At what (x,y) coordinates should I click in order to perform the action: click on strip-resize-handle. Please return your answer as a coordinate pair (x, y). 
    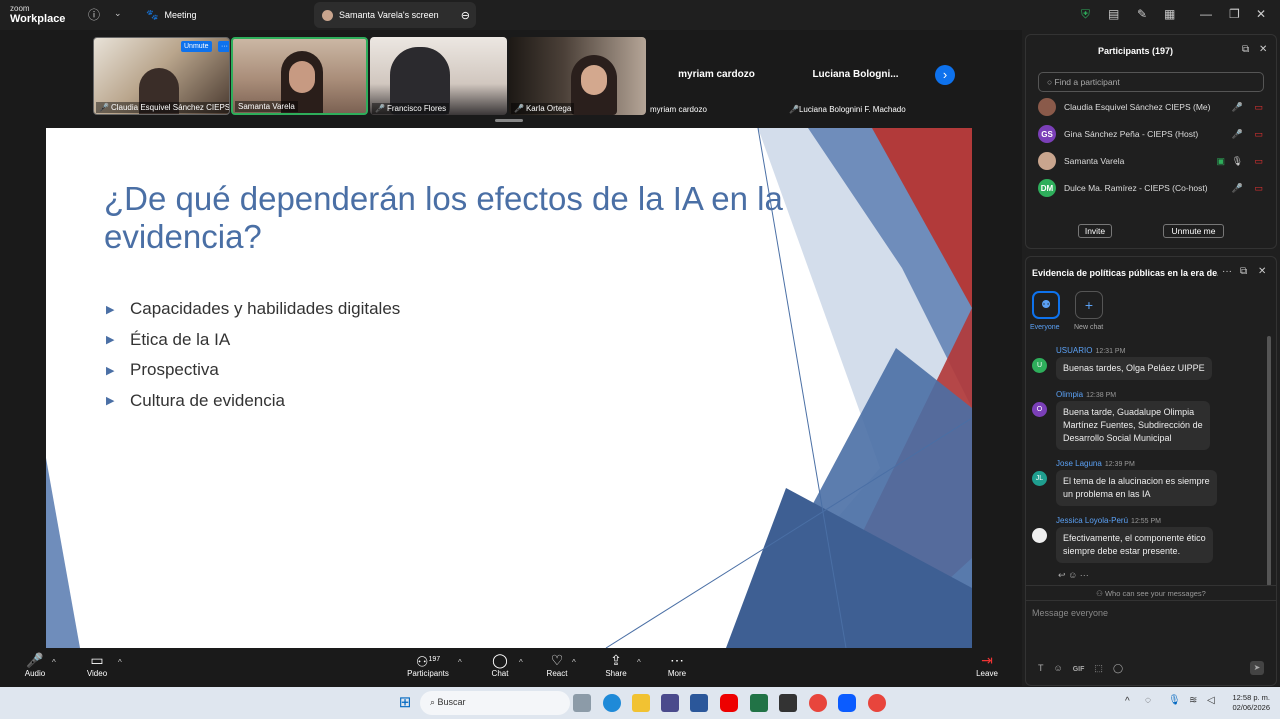
    Looking at the image, I should click on (509, 120).